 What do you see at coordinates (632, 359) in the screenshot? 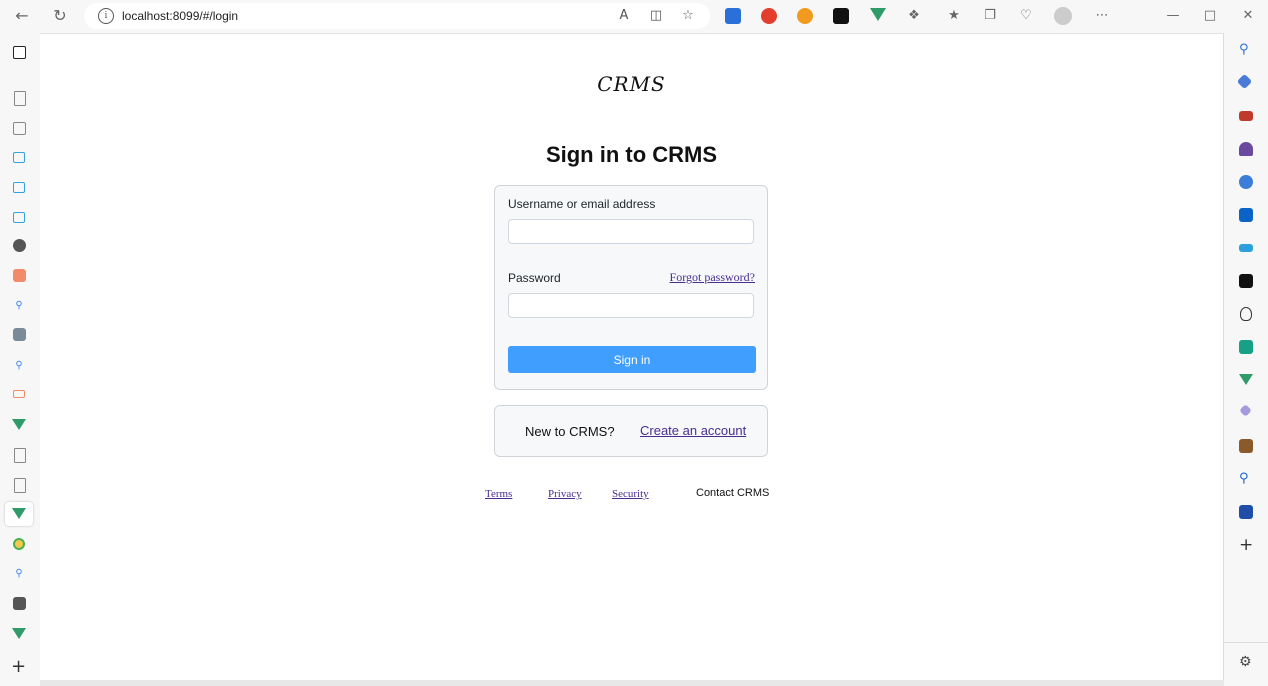
I see `sign-in-button: Sign in` at bounding box center [632, 359].